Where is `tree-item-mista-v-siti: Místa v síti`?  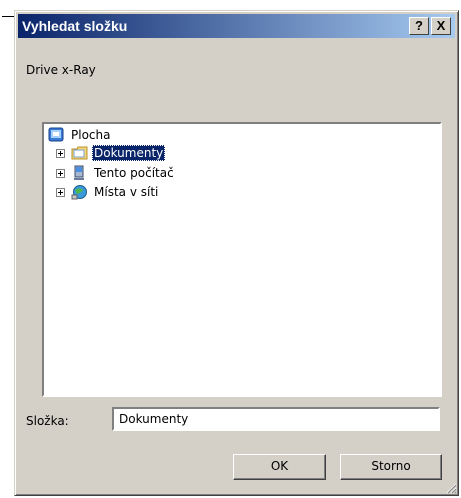 tree-item-mista-v-siti: Místa v síti is located at coordinates (108, 192).